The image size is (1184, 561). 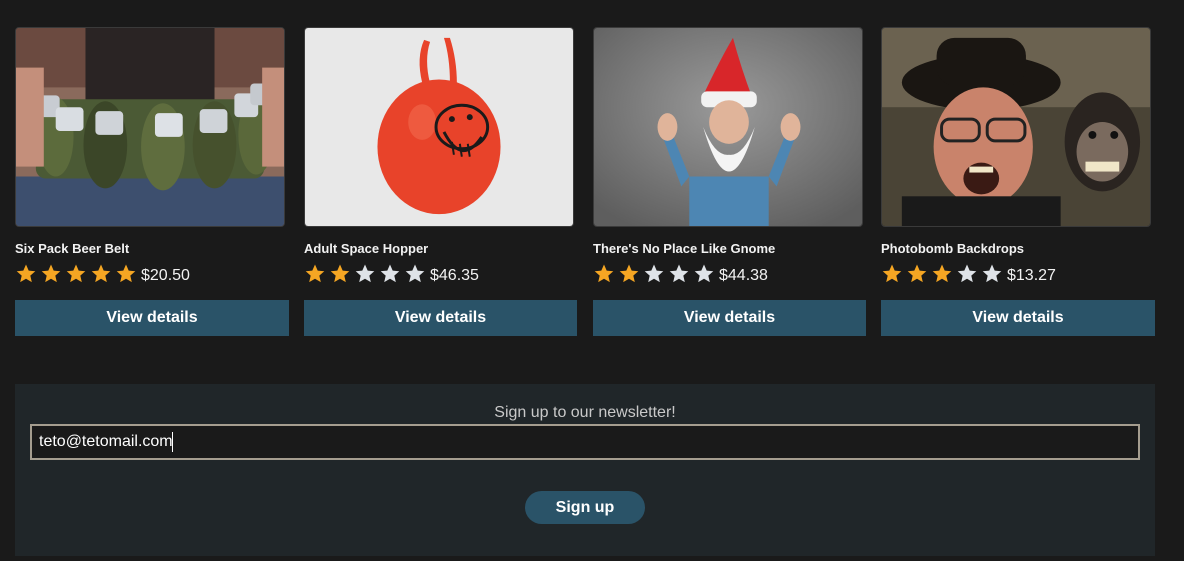 I want to click on product-name: There's No Place Like Gnome, so click(x=730, y=248).